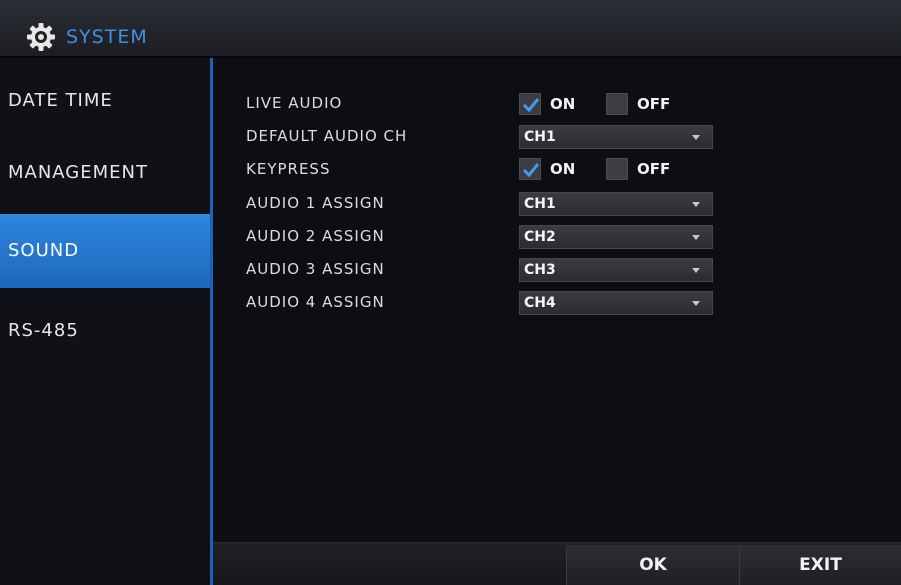 This screenshot has height=585, width=901. What do you see at coordinates (563, 104) in the screenshot?
I see `live-audio-on-label: ON` at bounding box center [563, 104].